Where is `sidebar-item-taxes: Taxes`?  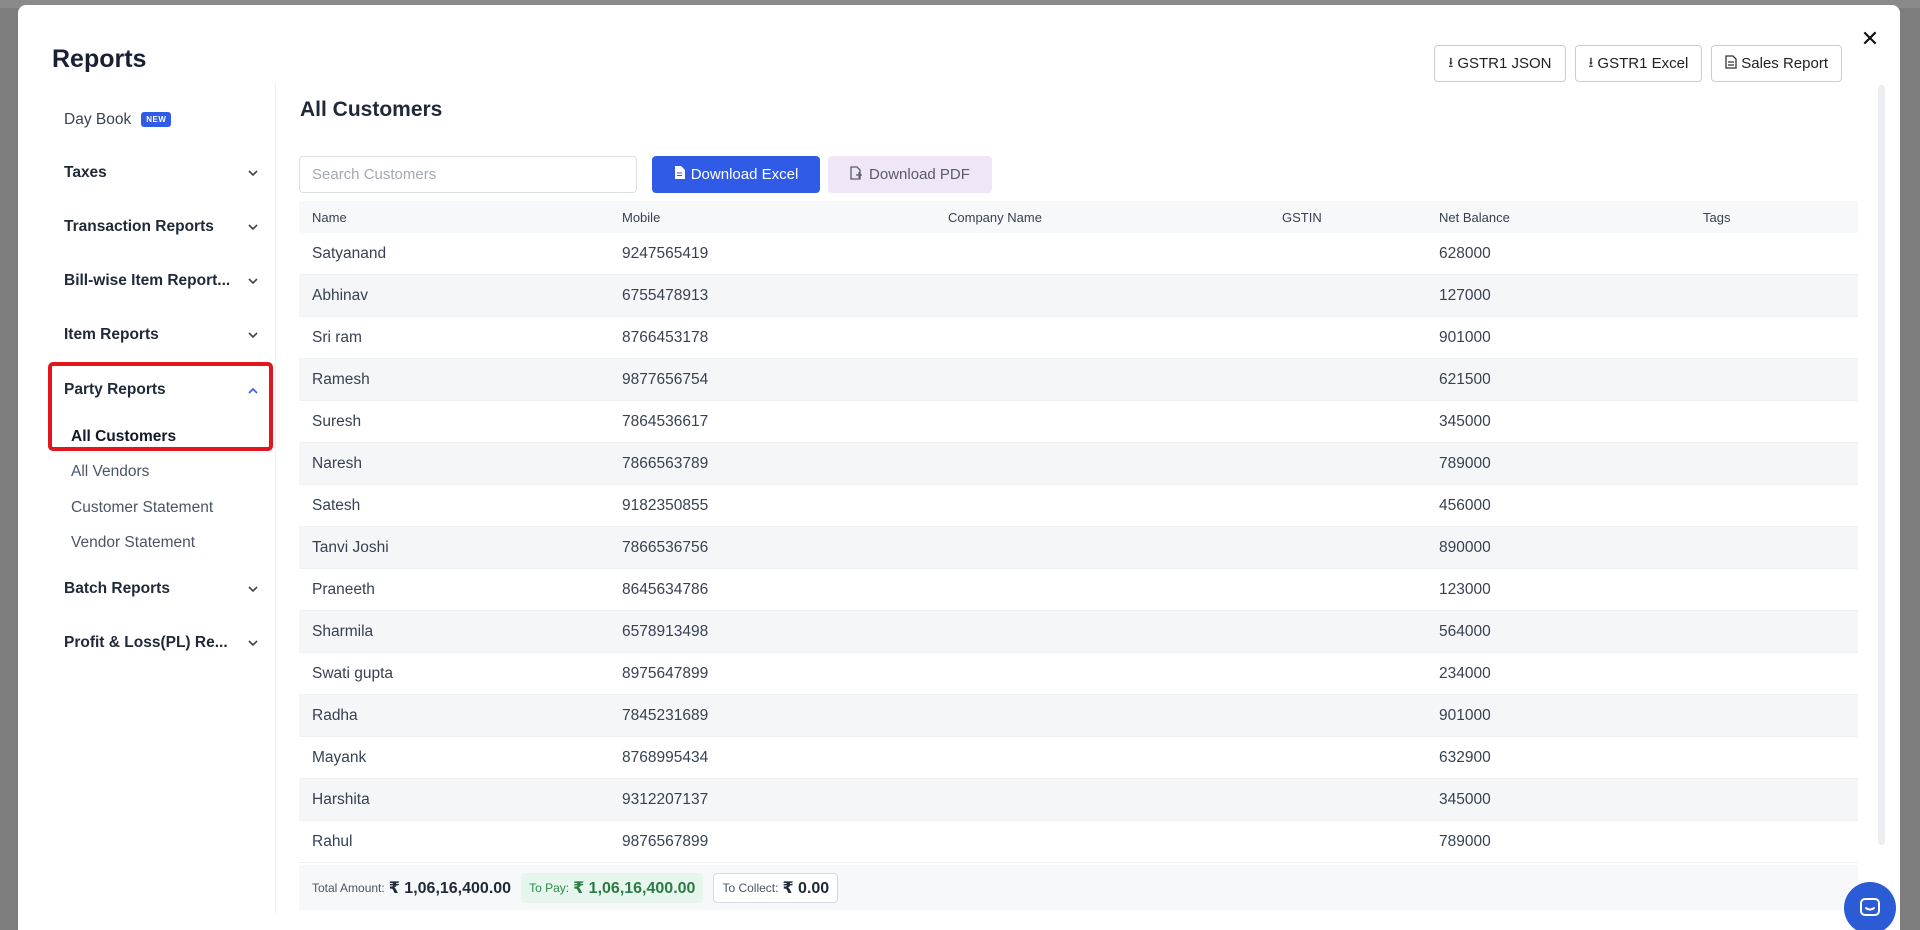
sidebar-item-taxes: Taxes is located at coordinates (162, 173).